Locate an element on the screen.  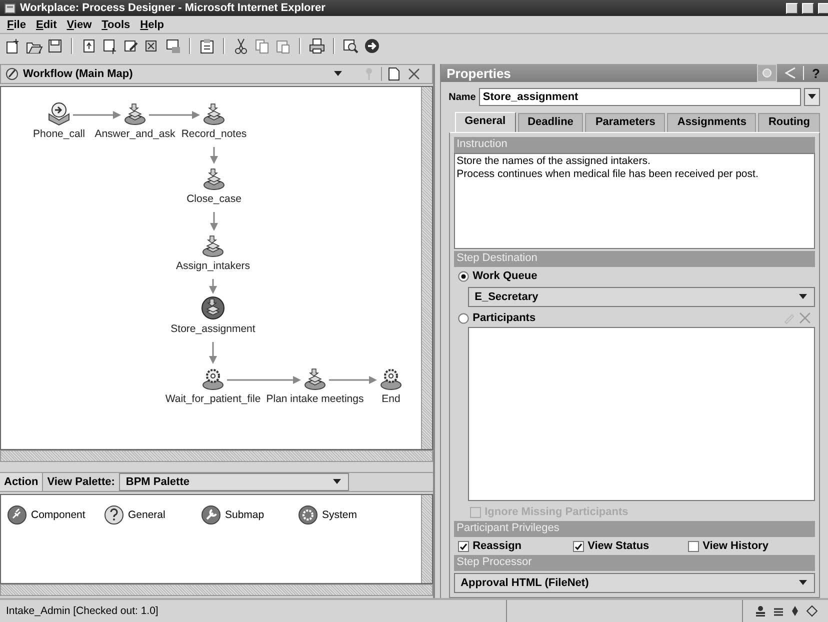
window-title: Workplace: Process Designer - Microsoft Internet Explorer is located at coordinates (173, 8).